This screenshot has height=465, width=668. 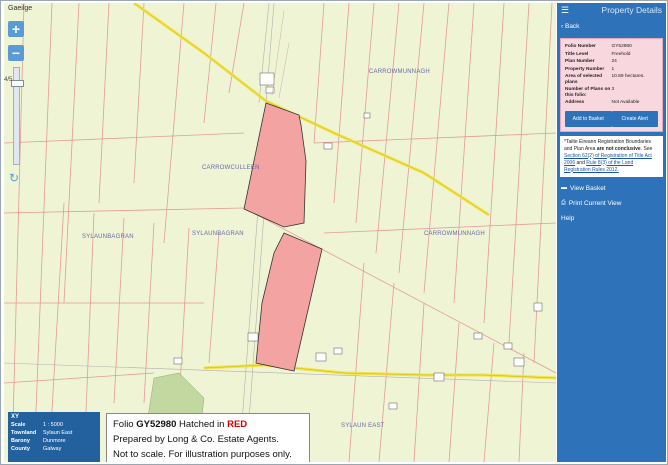 I want to click on details-key: Folio Number, so click(x=580, y=46).